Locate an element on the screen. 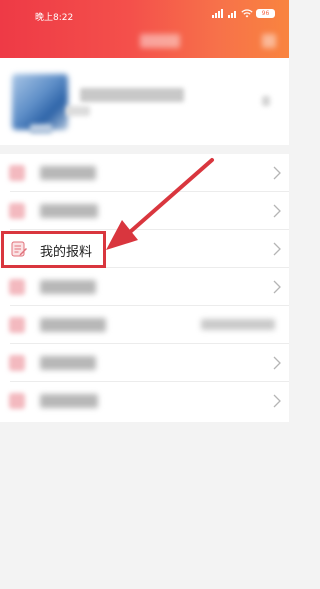  avatar is located at coordinates (40, 102).